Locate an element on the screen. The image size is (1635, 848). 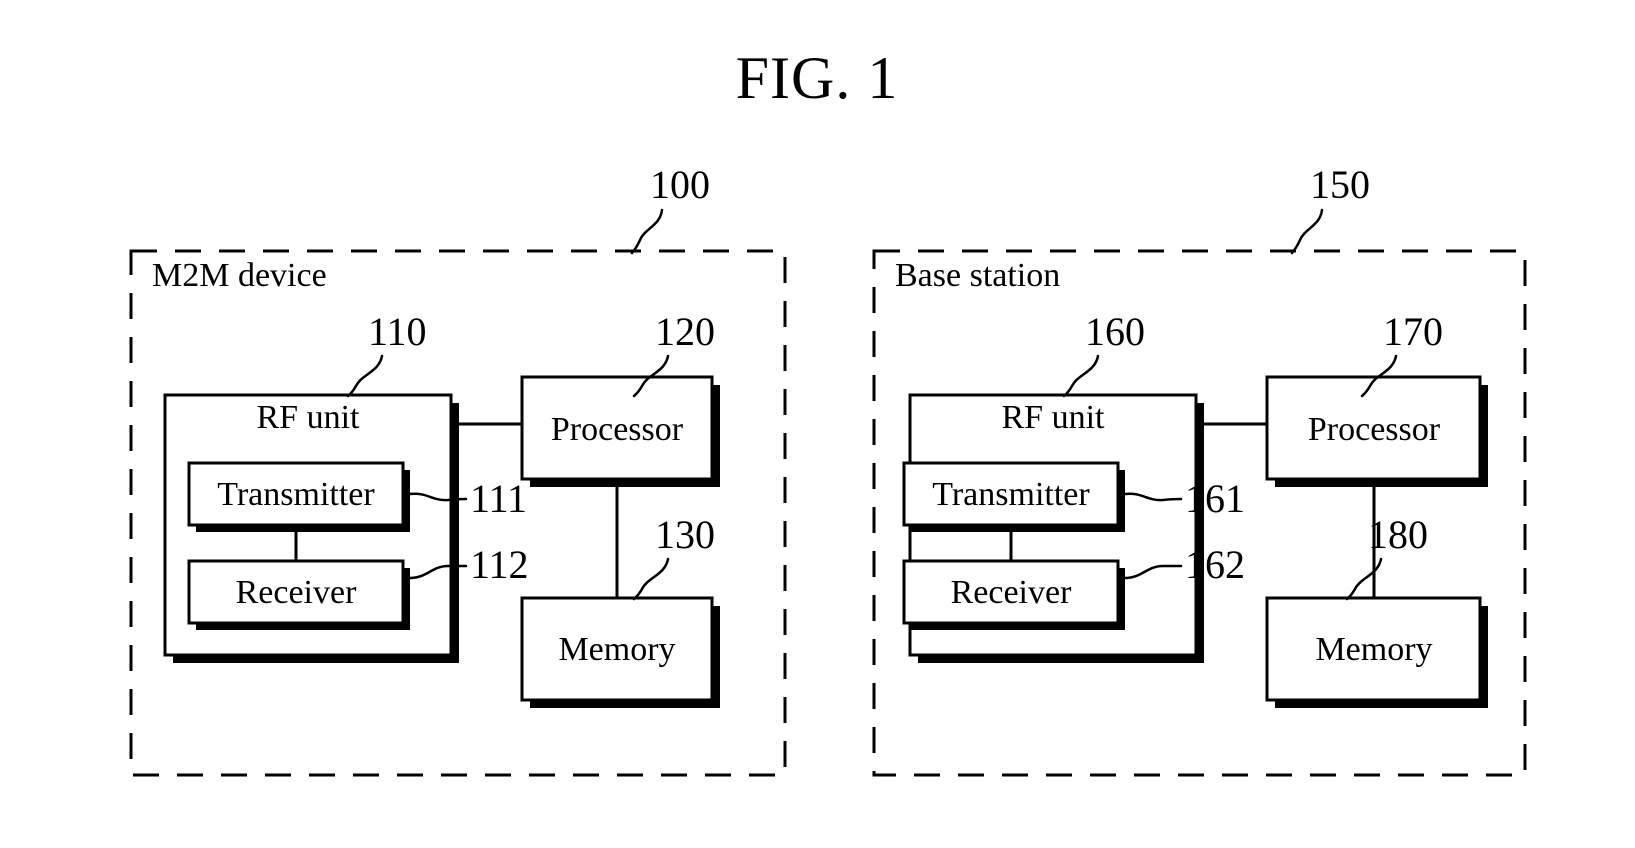
ref-number-120: 120 is located at coordinates (685, 331).